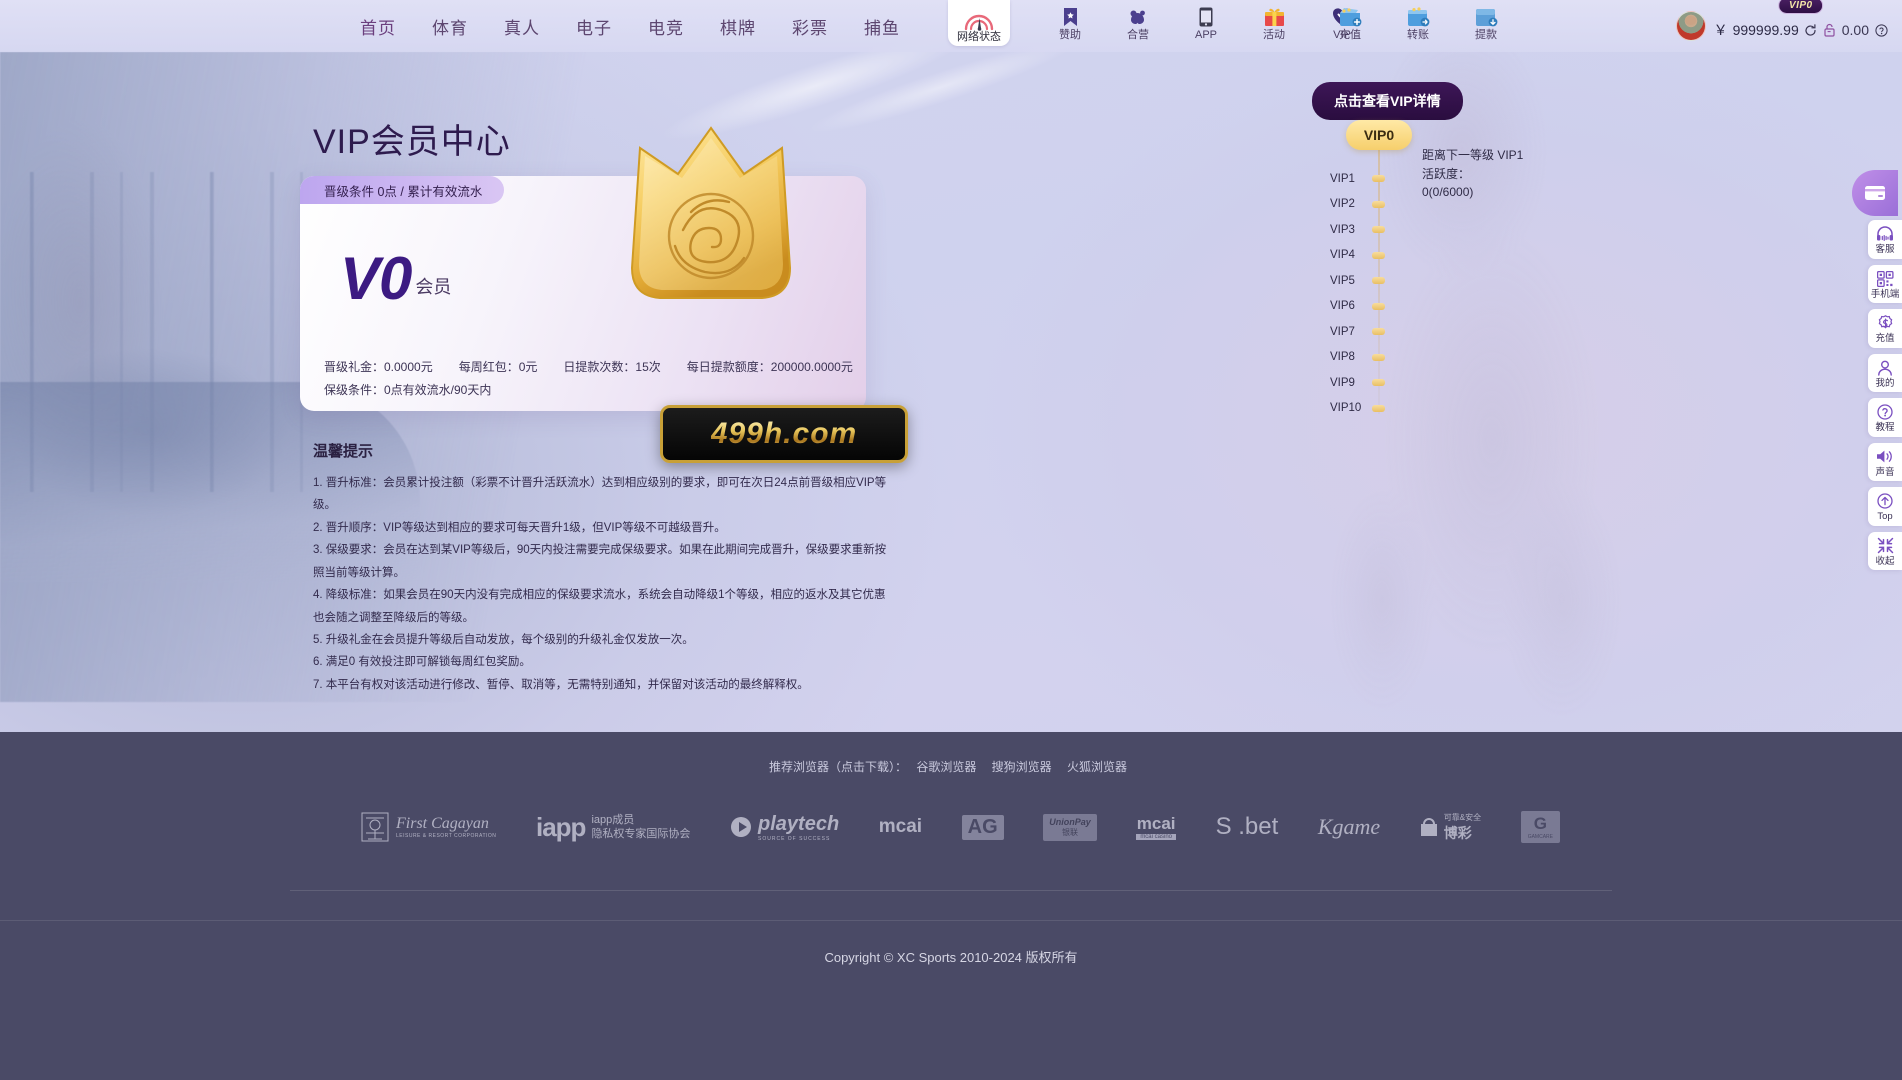  Describe the element at coordinates (1885, 283) in the screenshot. I see `float-item-mobile: 手机端` at that location.